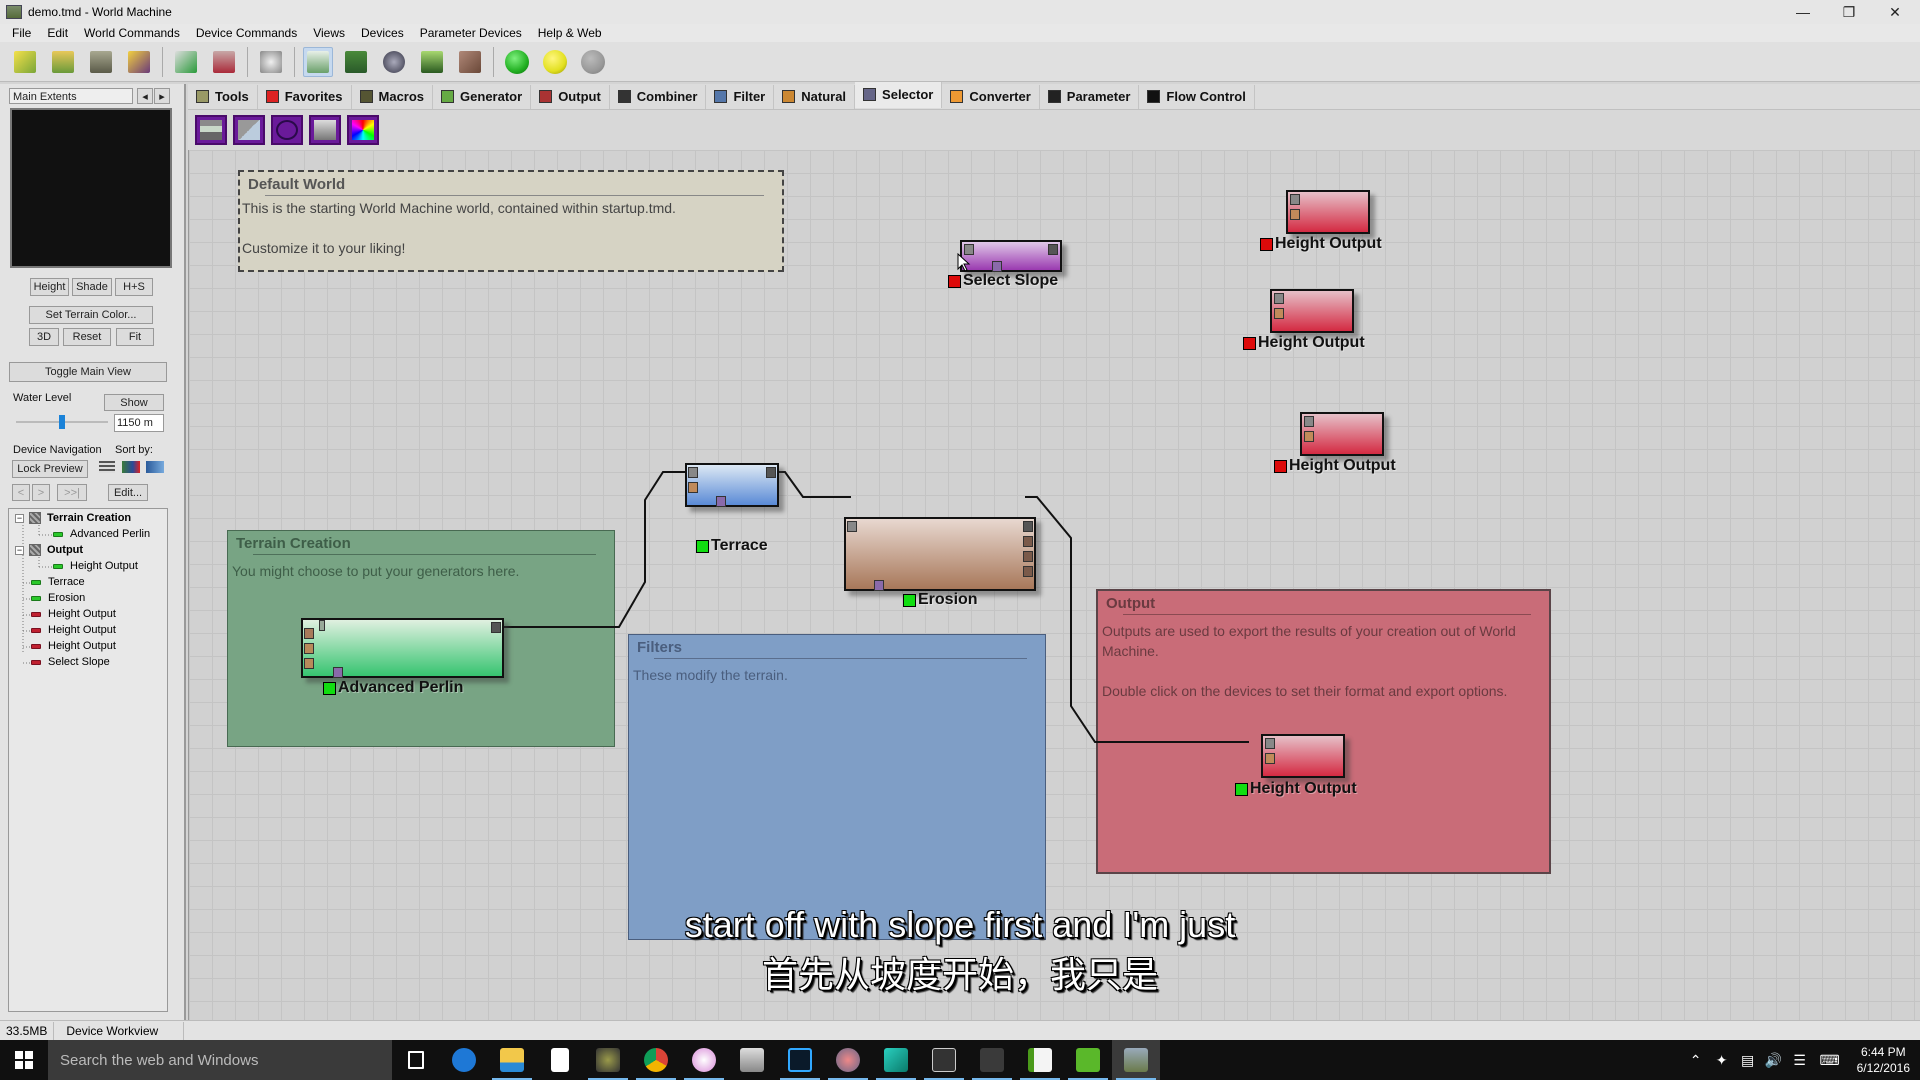  Describe the element at coordinates (305, 96) in the screenshot. I see `tab-favorites: Favorites` at that location.